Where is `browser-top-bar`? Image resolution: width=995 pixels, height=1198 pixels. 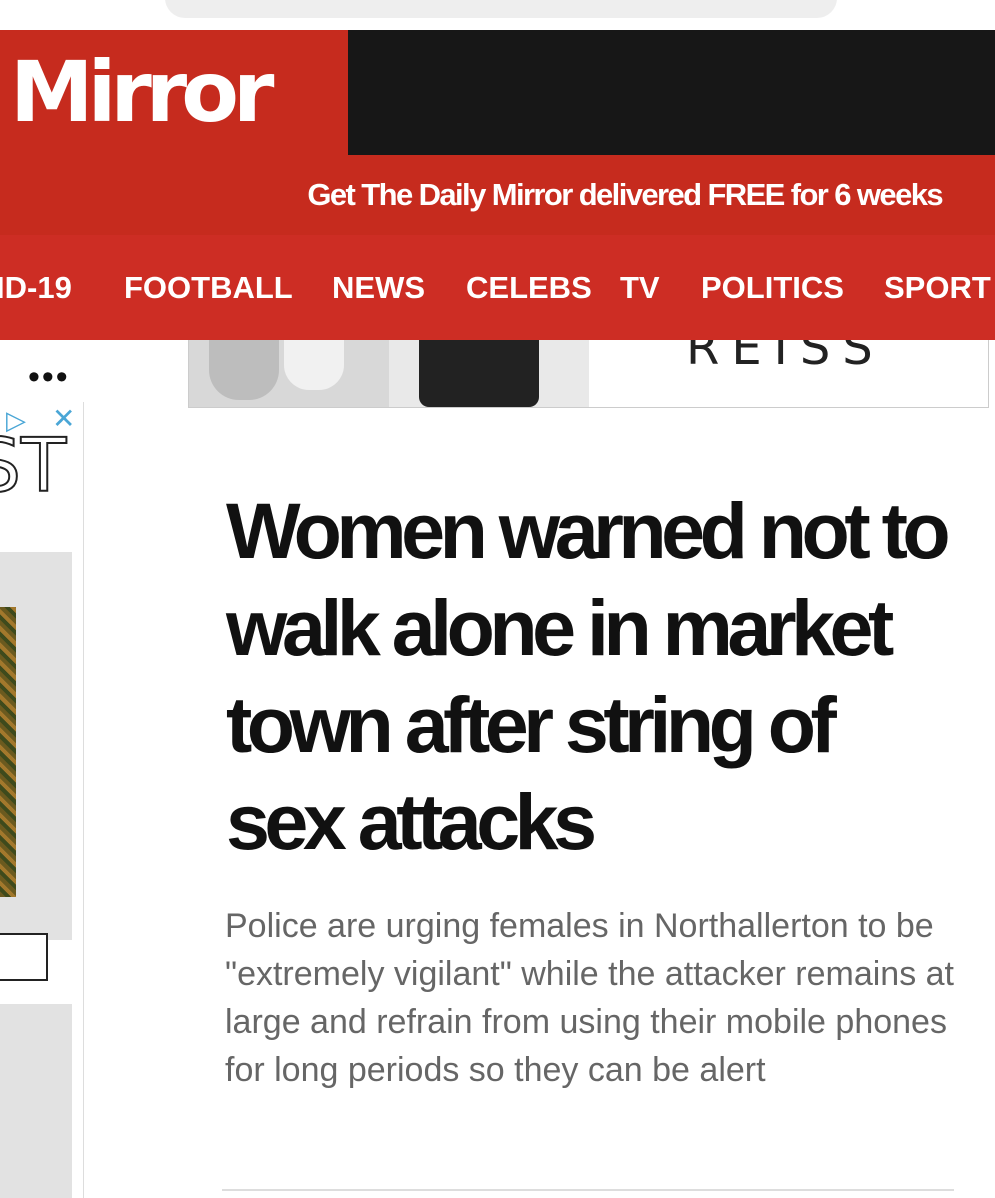 browser-top-bar is located at coordinates (497, 15).